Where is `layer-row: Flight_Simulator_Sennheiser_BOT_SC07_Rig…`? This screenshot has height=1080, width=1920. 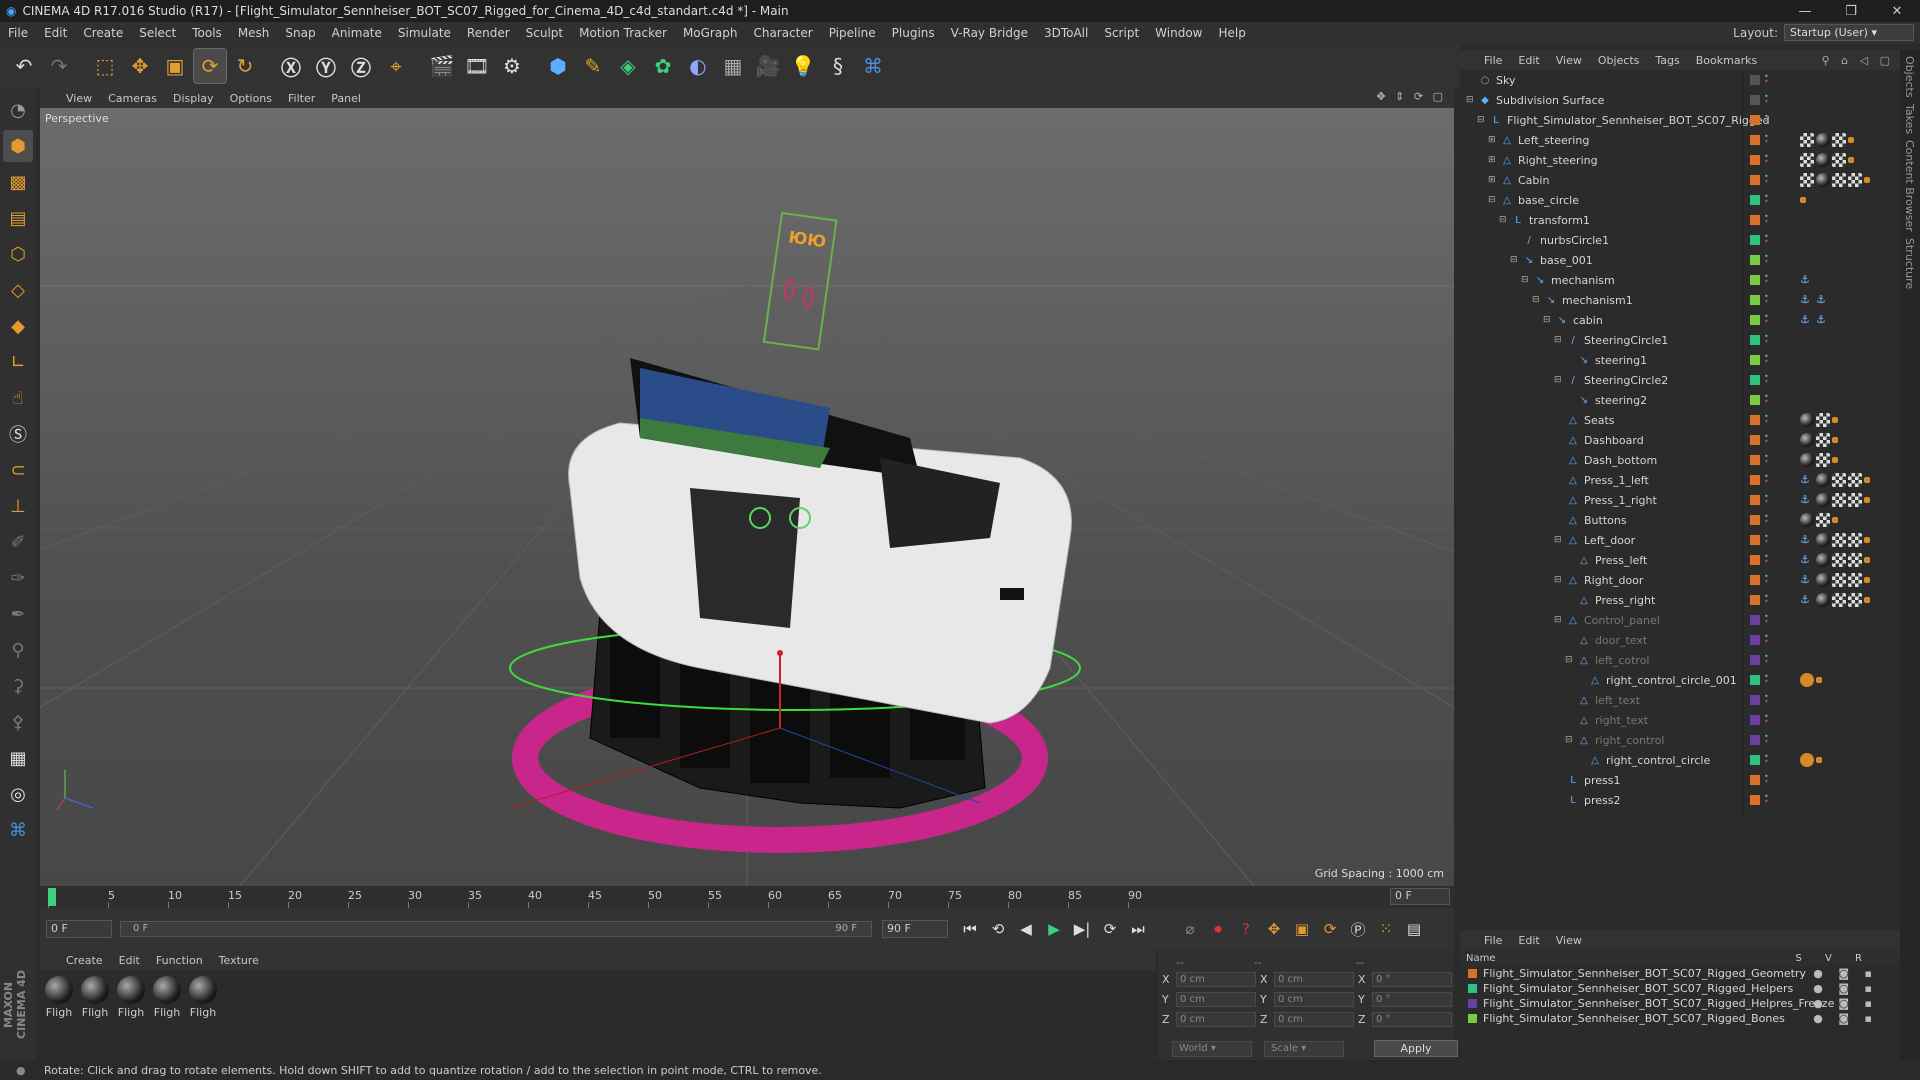
layer-row: Flight_Simulator_Sennheiser_BOT_SC07_Rig… is located at coordinates (1683, 988).